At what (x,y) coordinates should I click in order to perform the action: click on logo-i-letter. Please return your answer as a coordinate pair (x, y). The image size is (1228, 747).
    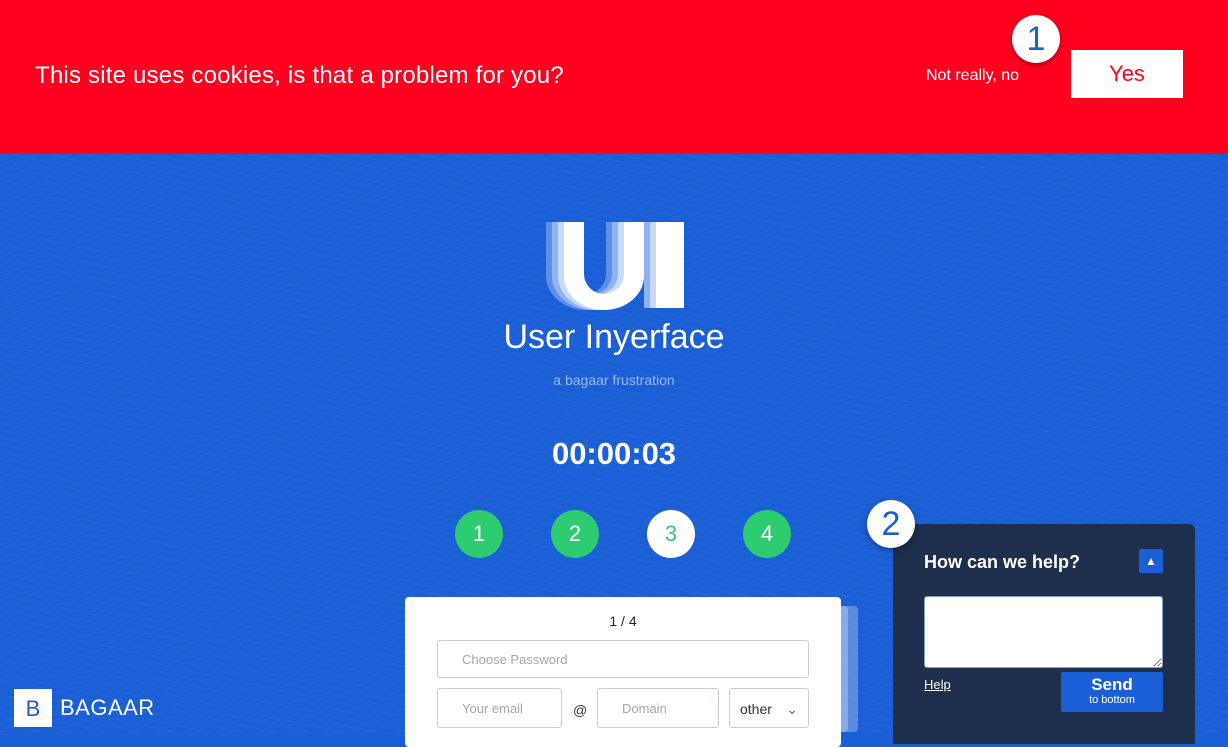
    Looking at the image, I should click on (664, 265).